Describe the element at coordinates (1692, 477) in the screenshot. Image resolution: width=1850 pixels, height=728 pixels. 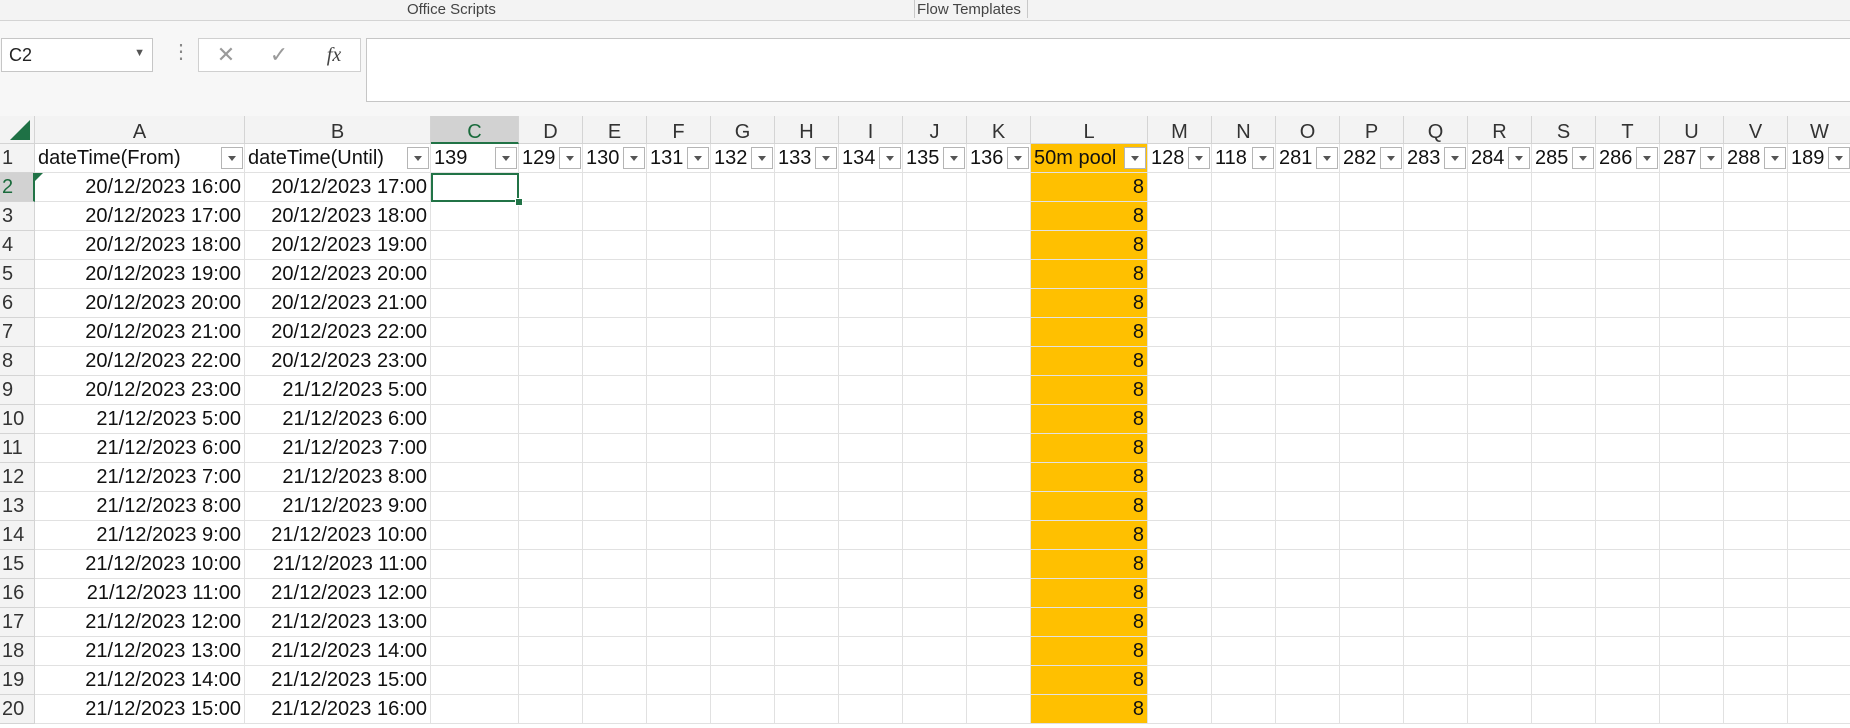
I see `cell-u12` at that location.